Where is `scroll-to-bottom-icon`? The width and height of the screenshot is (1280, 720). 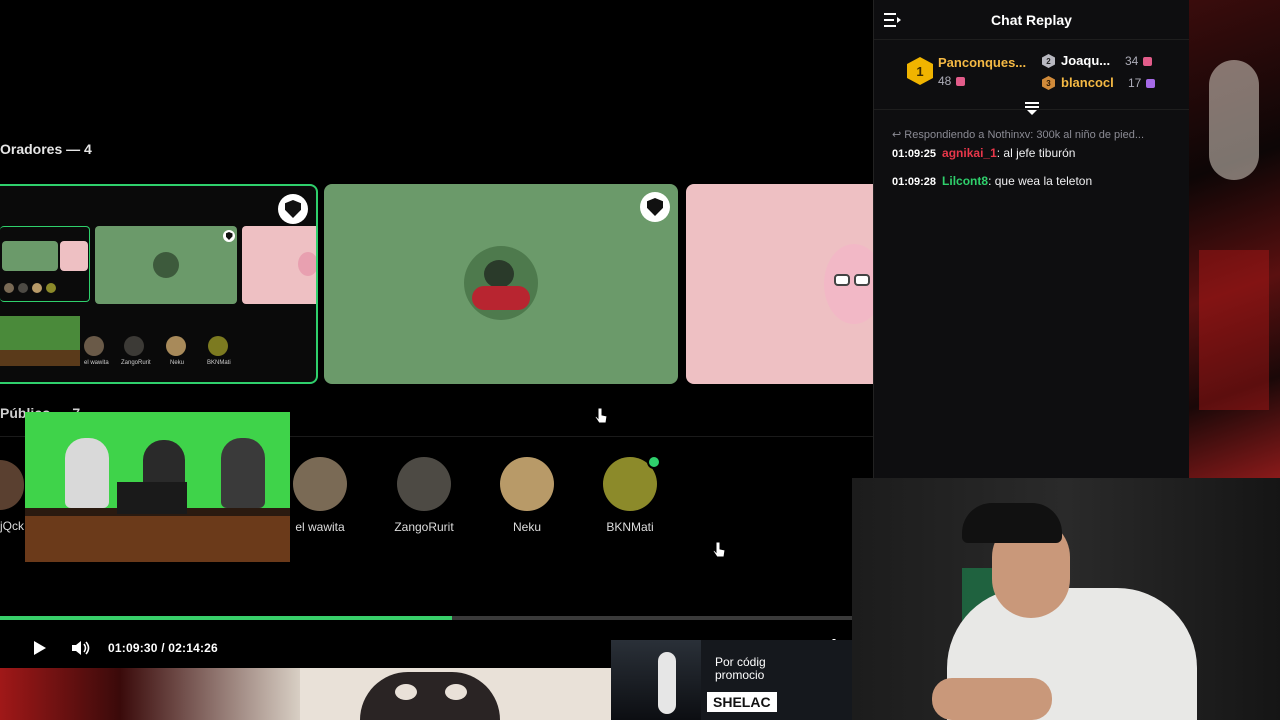
scroll-to-bottom-icon is located at coordinates (1032, 109).